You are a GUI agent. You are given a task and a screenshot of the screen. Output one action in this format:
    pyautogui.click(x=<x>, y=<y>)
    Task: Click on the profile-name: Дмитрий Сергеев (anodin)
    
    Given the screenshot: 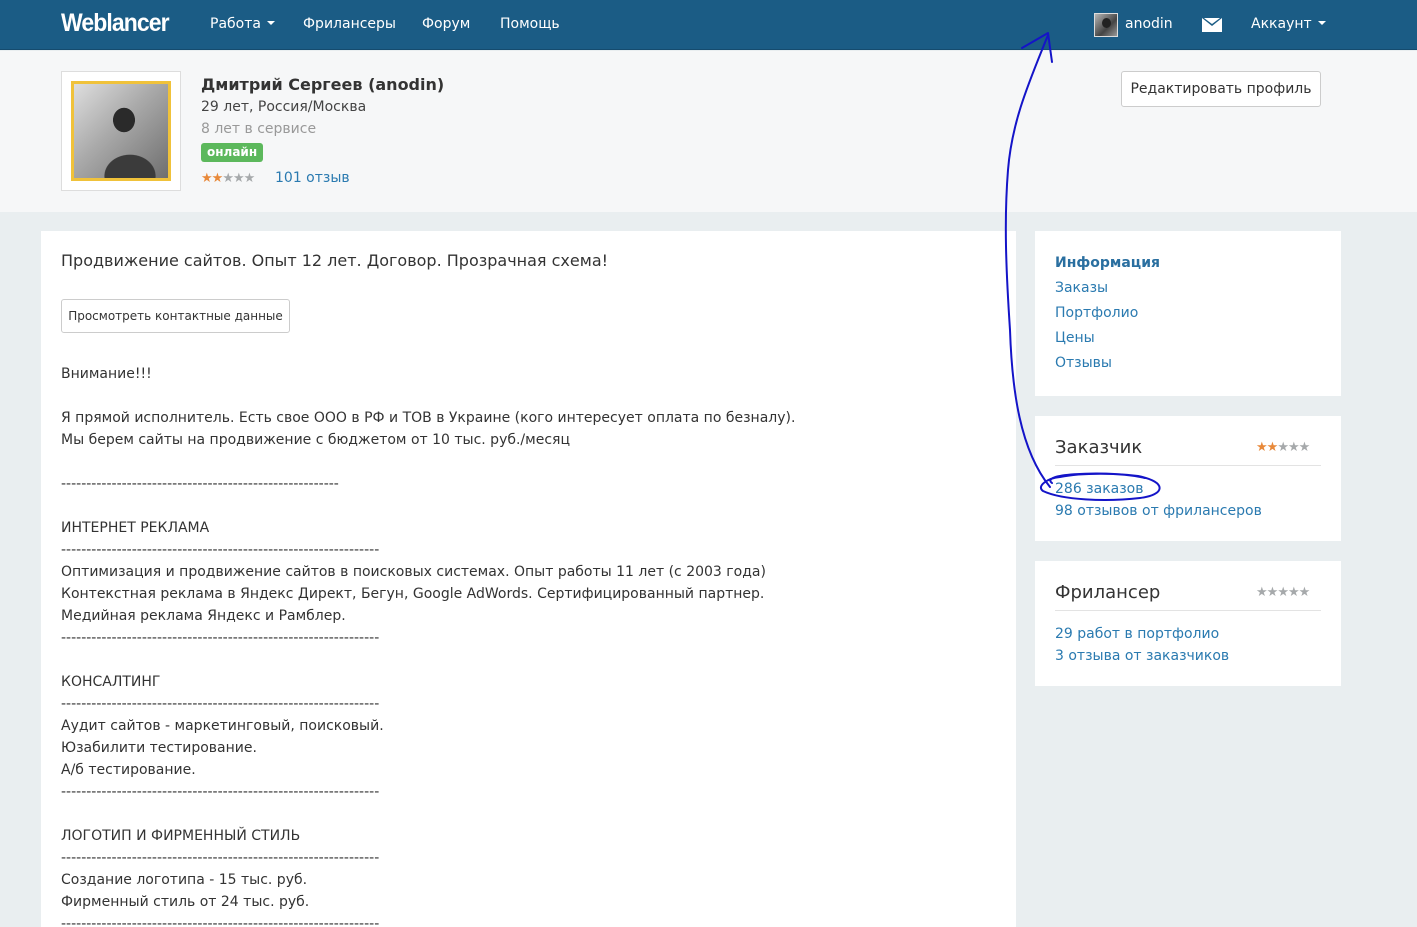 What is the action you would take?
    pyautogui.click(x=323, y=84)
    